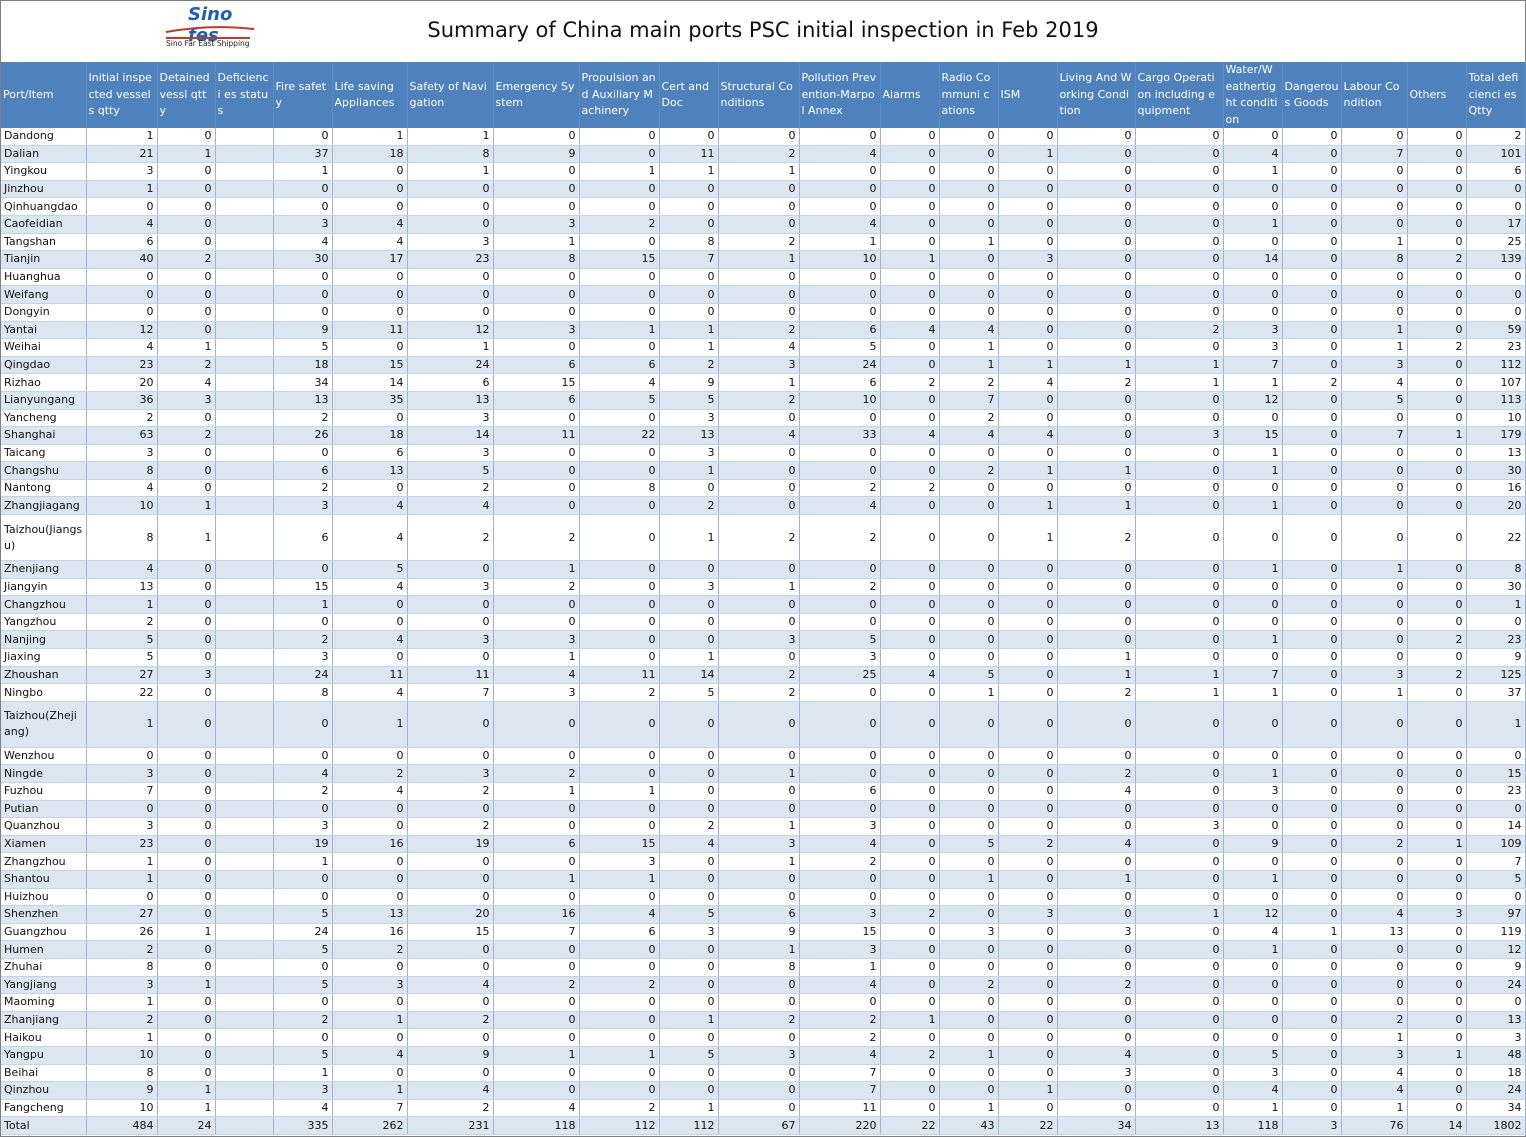 The image size is (1526, 1137). Describe the element at coordinates (450, 330) in the screenshot. I see `value-cell: 12` at that location.